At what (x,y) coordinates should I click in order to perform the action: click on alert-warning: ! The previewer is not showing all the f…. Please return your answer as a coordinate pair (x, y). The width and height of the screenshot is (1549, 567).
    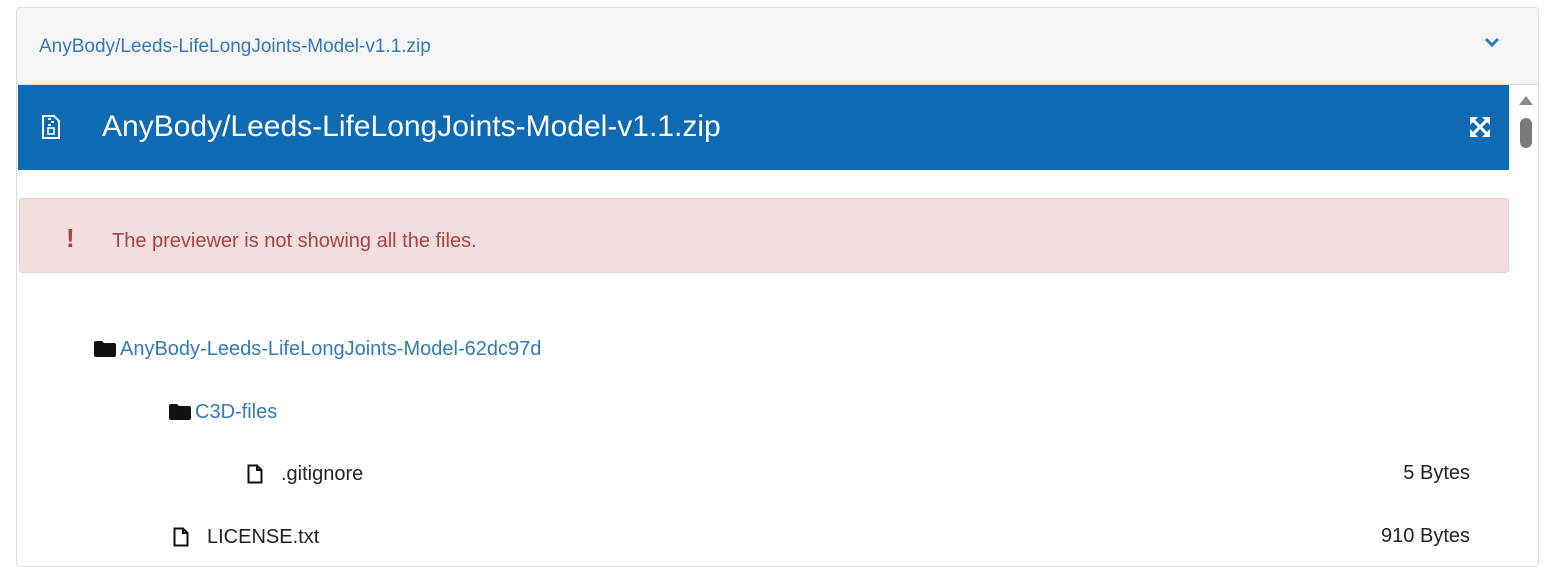
    Looking at the image, I should click on (764, 235).